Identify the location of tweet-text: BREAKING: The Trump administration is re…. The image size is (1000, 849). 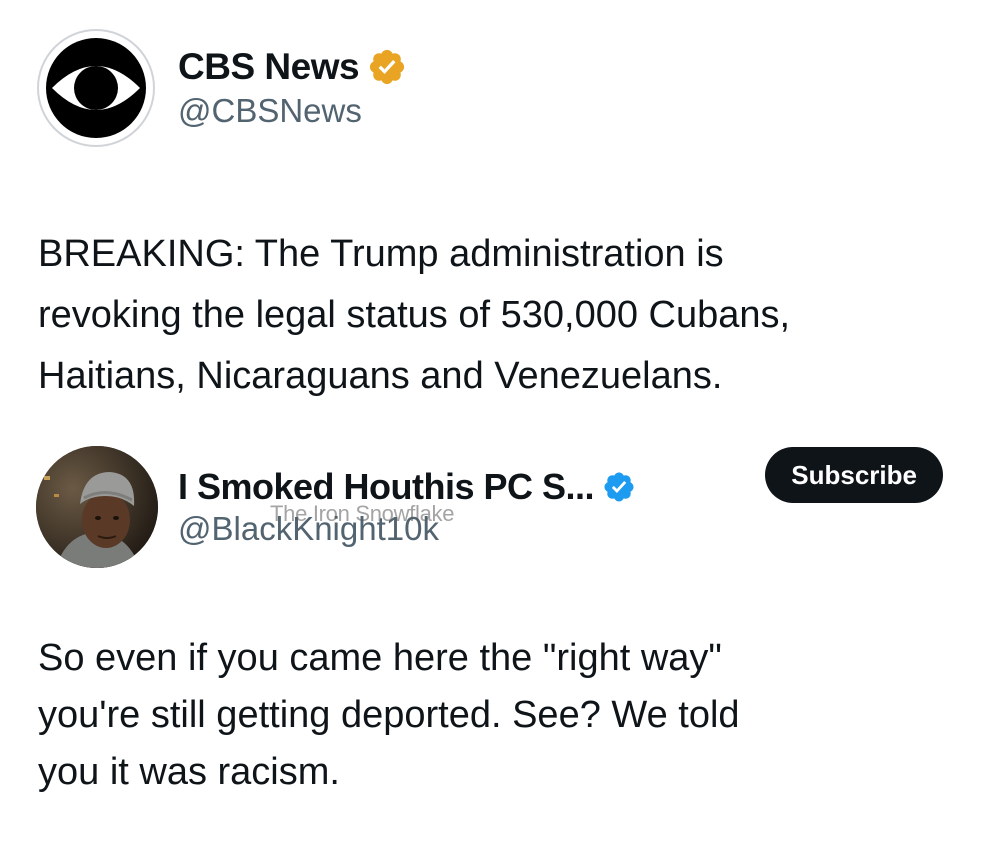
(414, 315).